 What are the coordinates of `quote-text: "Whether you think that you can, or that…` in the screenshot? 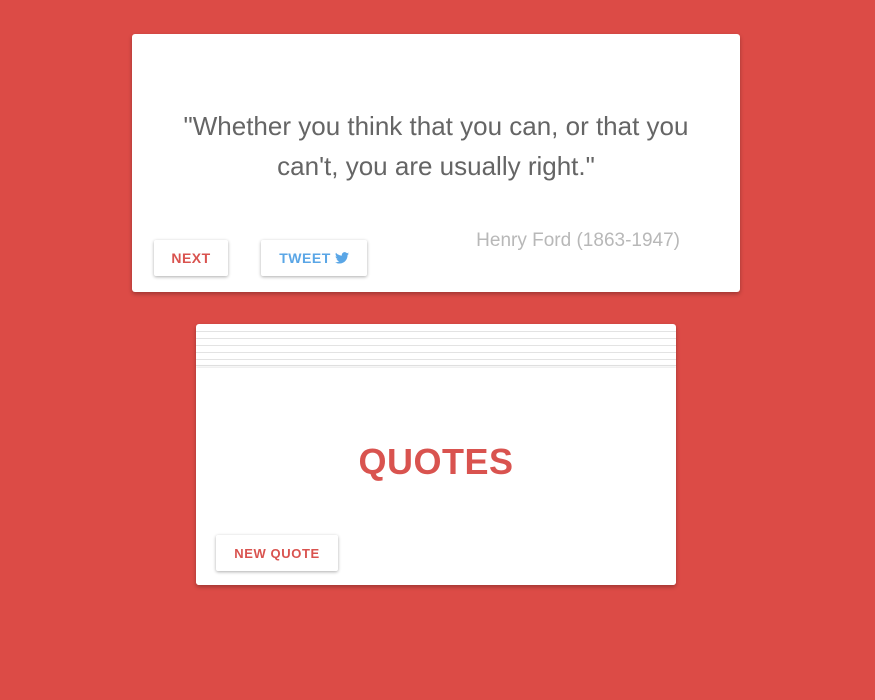 It's located at (436, 146).